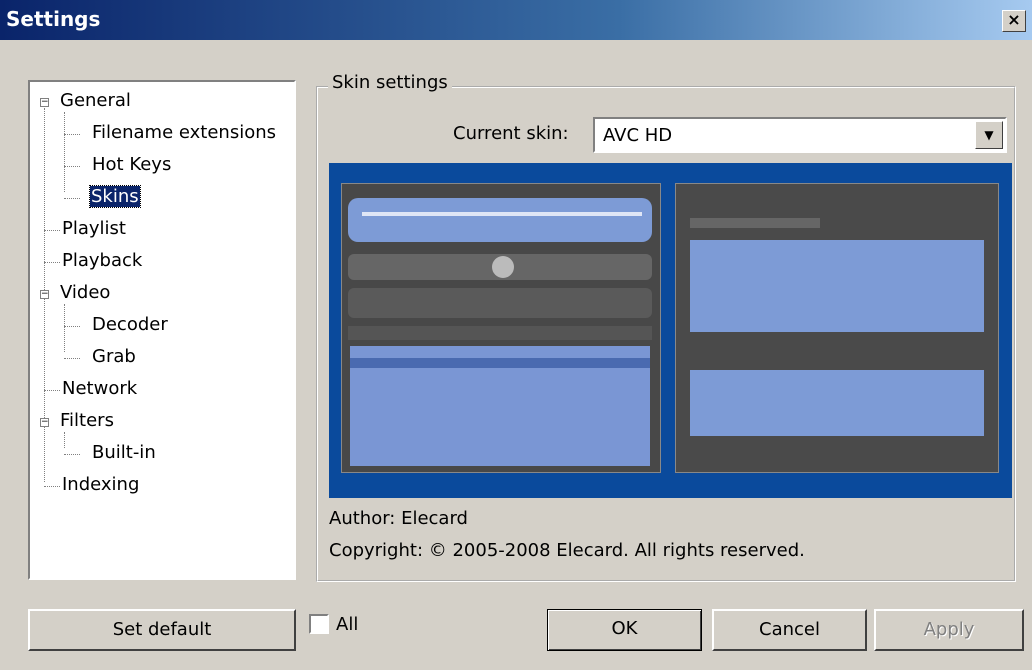  What do you see at coordinates (87, 420) in the screenshot?
I see `tree-item-filters: Filters` at bounding box center [87, 420].